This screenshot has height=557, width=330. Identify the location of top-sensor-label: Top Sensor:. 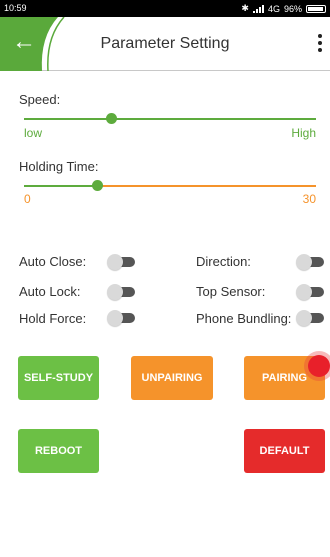
(231, 291).